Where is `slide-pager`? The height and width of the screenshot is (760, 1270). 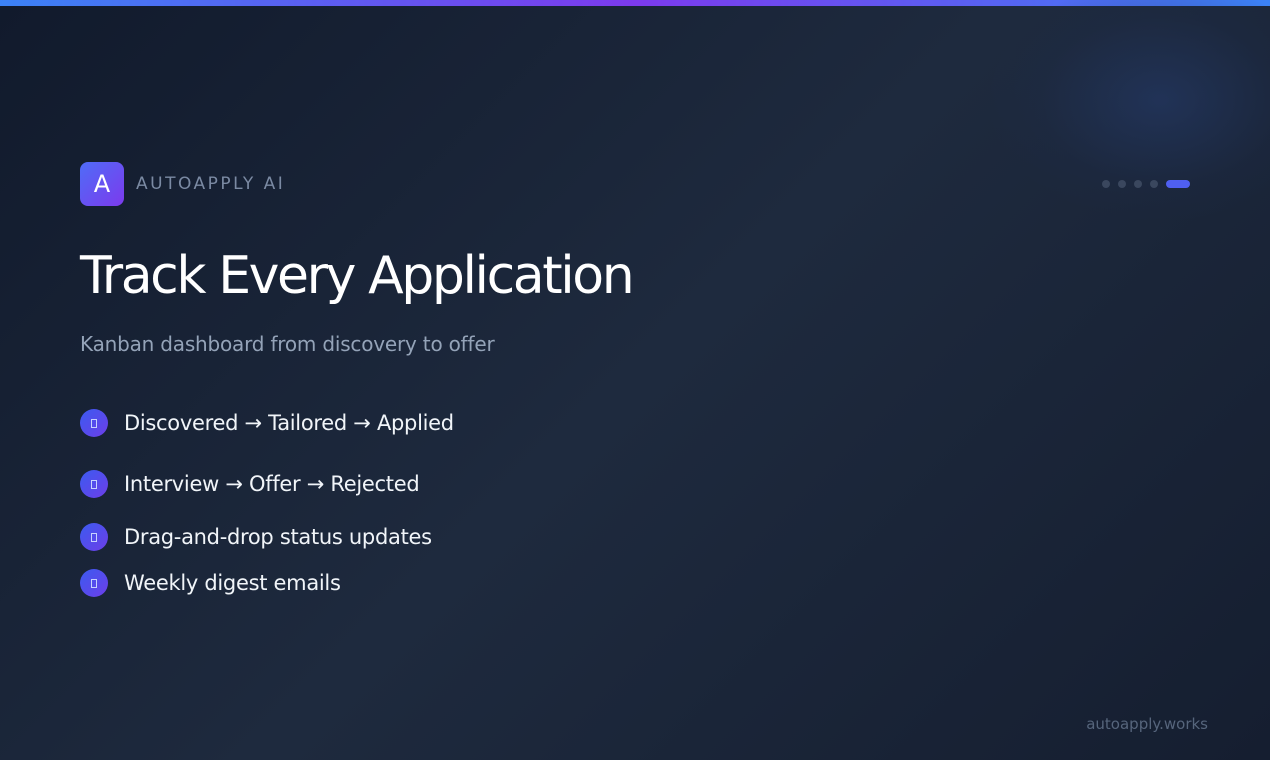 slide-pager is located at coordinates (1146, 184).